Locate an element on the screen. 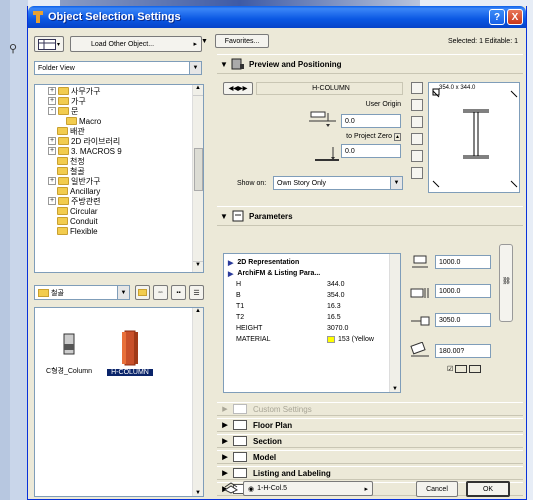  help-button: ? is located at coordinates (497, 17).